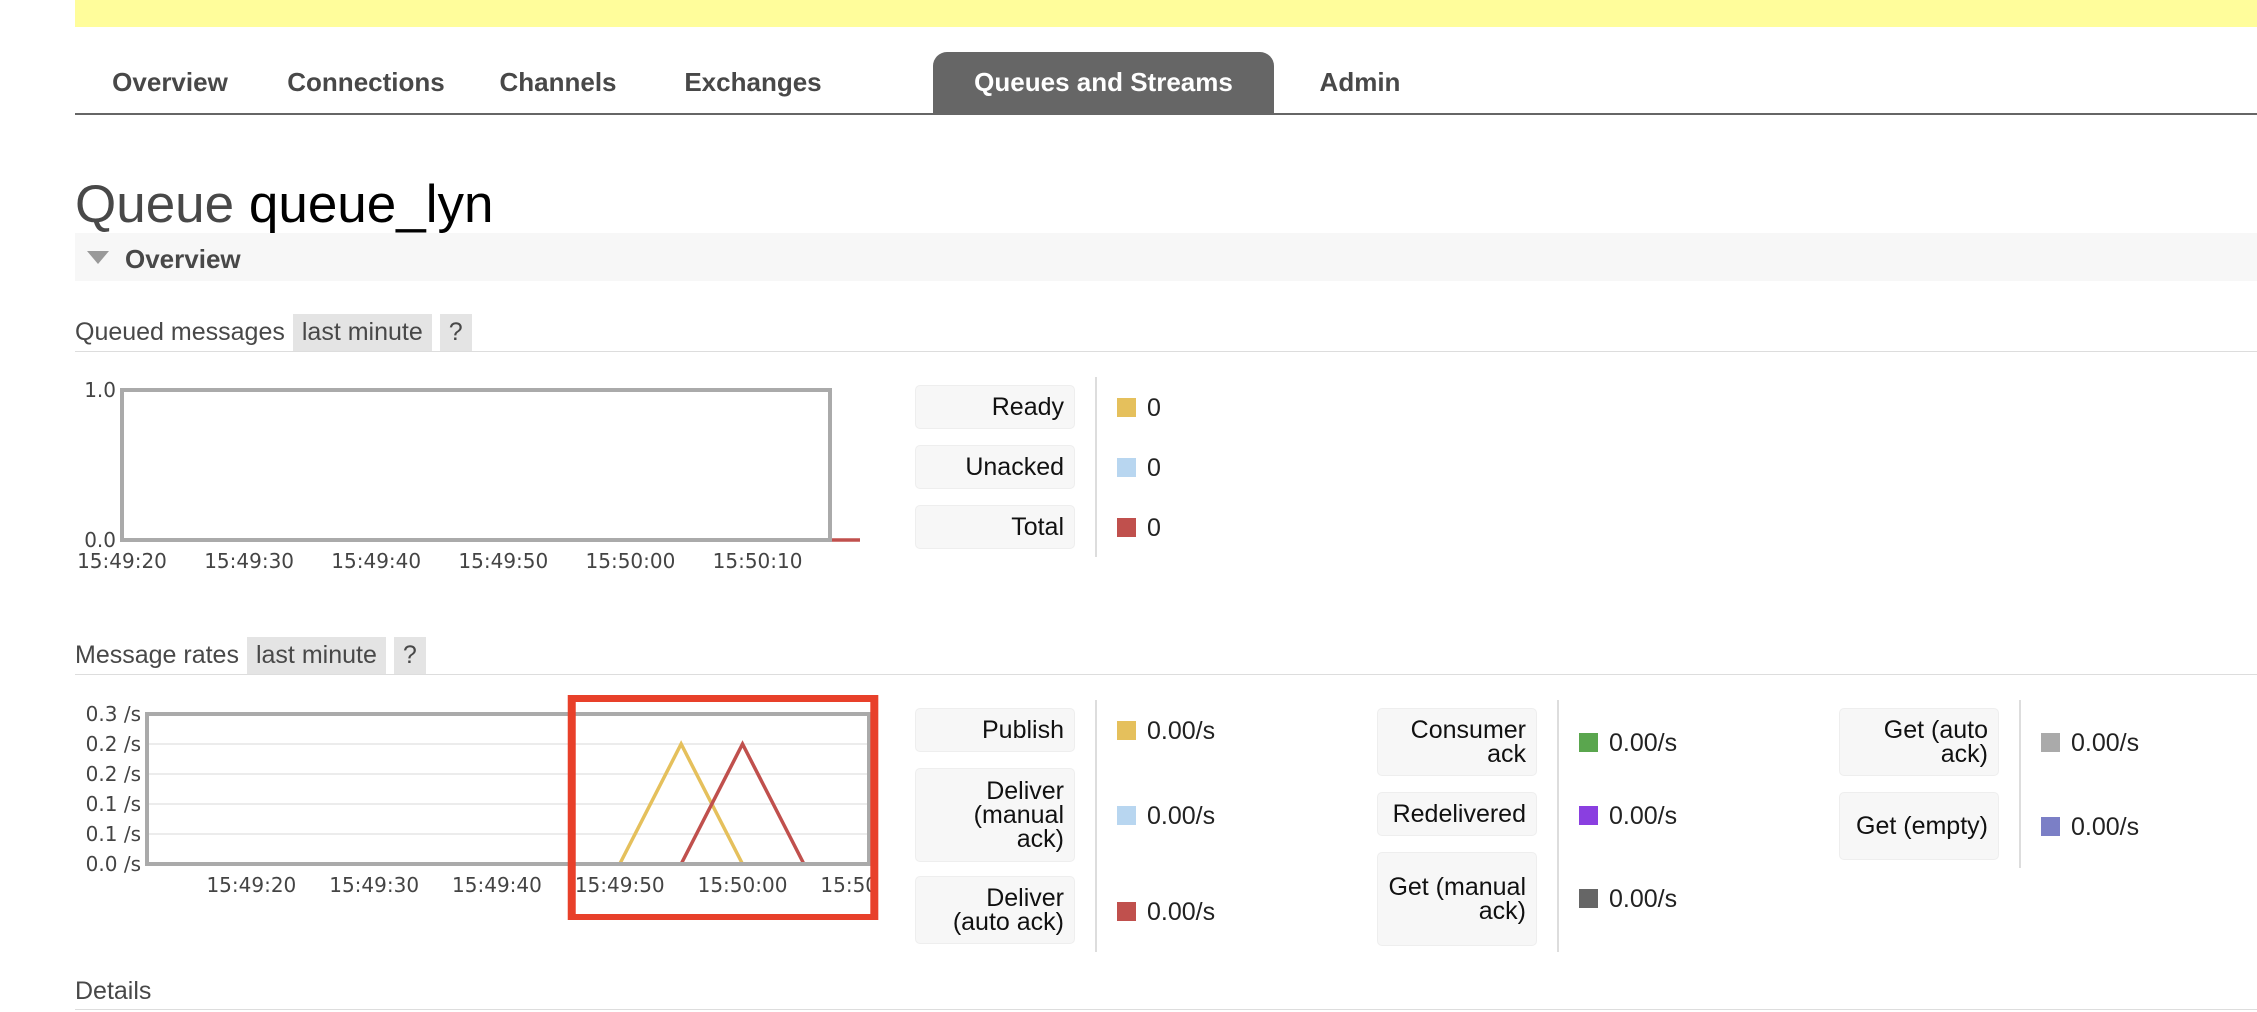  Describe the element at coordinates (753, 82) in the screenshot. I see `tab-exchanges: Exchanges` at that location.